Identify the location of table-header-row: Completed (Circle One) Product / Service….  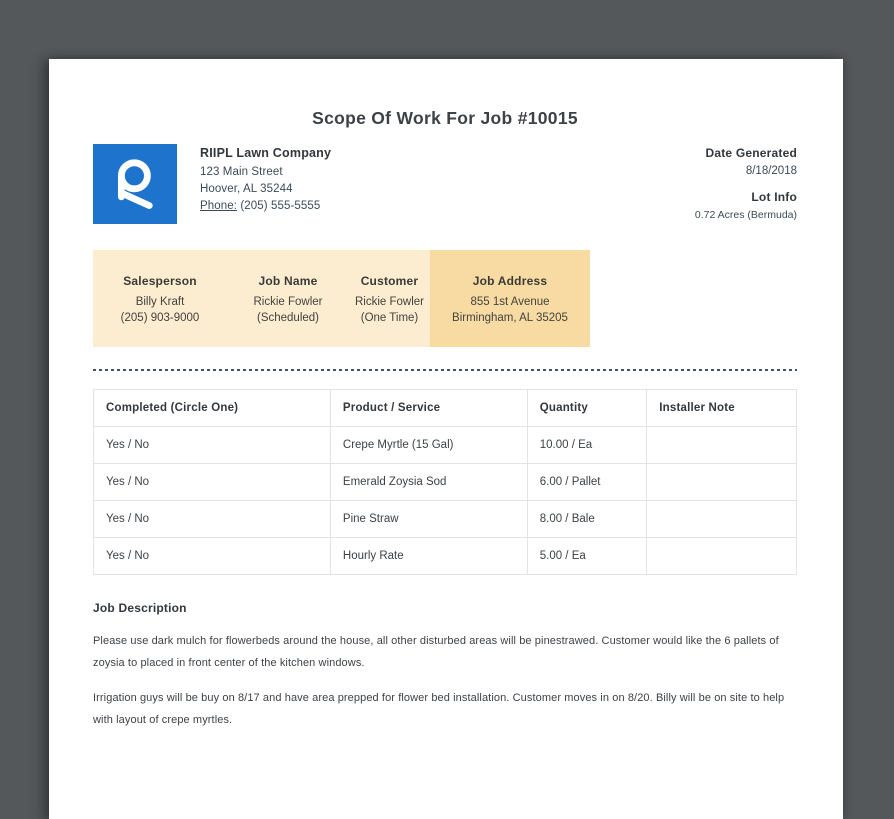
(445, 408).